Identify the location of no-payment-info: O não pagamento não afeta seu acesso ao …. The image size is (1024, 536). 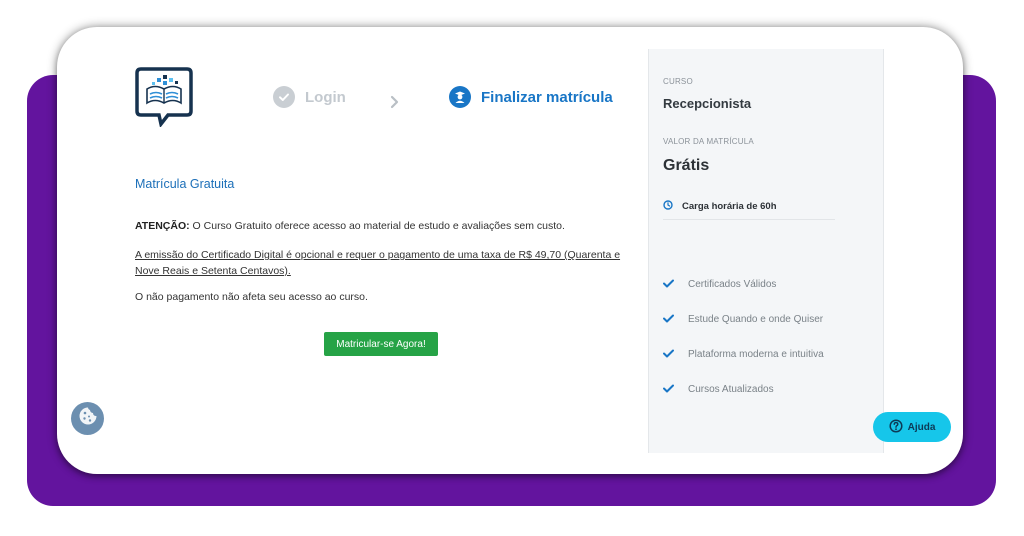
(251, 297).